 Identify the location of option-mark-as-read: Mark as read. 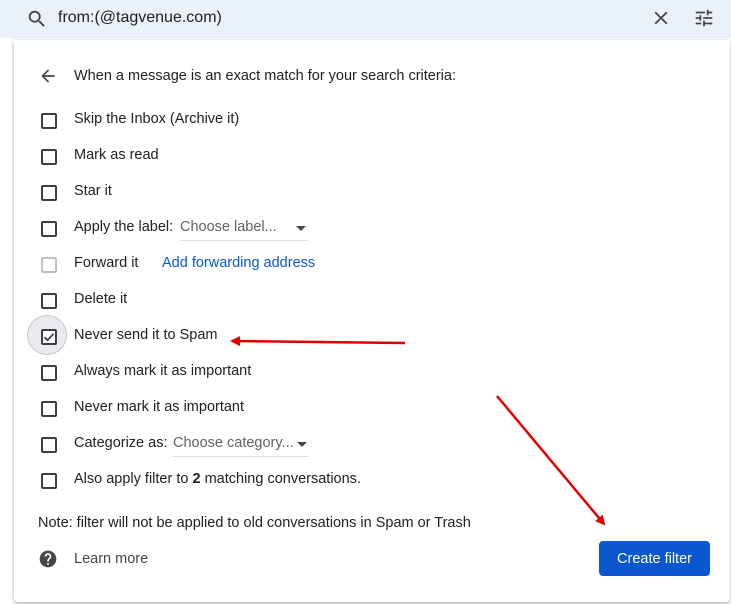
(364, 156).